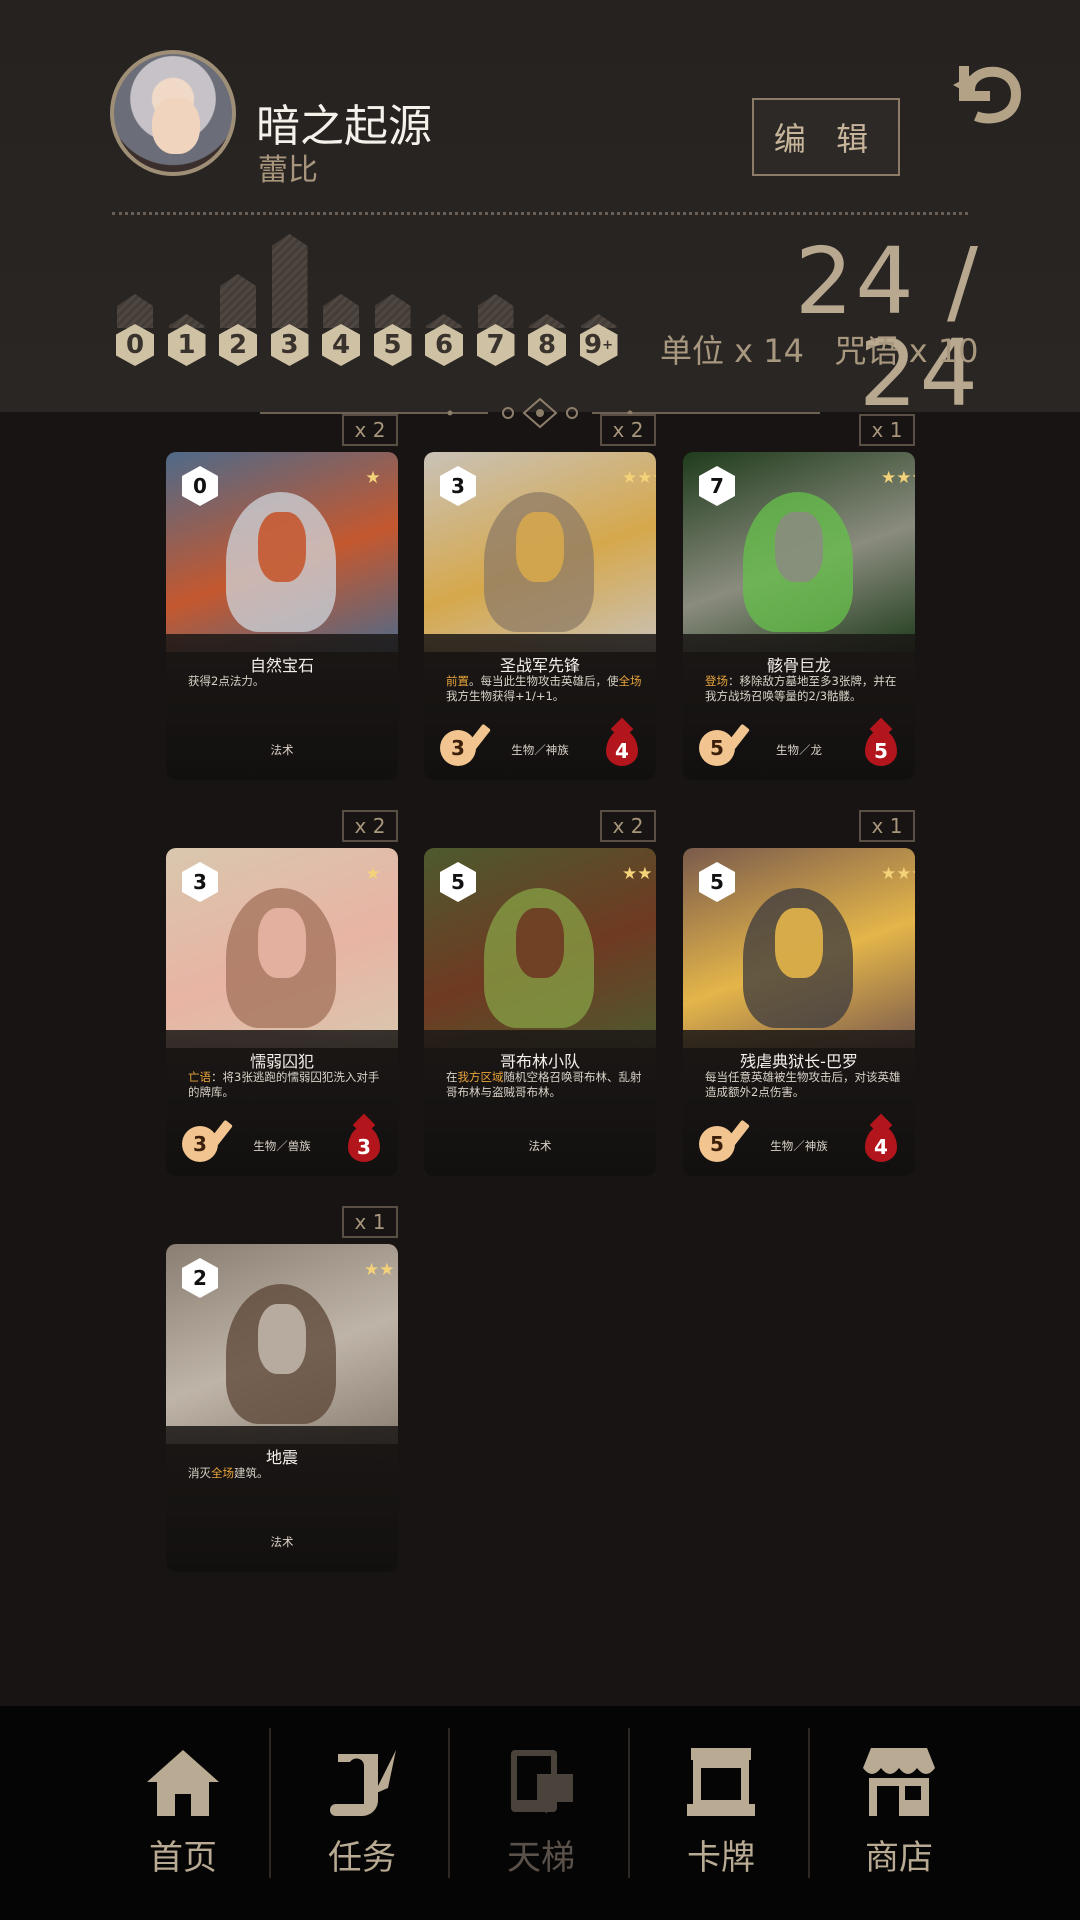 Image resolution: width=1080 pixels, height=1920 pixels. Describe the element at coordinates (341, 345) in the screenshot. I see `cost-label-4: 4` at that location.